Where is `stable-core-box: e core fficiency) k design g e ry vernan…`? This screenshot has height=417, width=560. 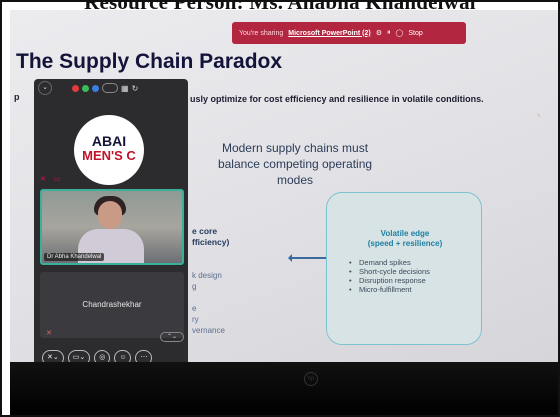
stable-core-box: e core fficiency) k design g e ry vernan… is located at coordinates (240, 262).